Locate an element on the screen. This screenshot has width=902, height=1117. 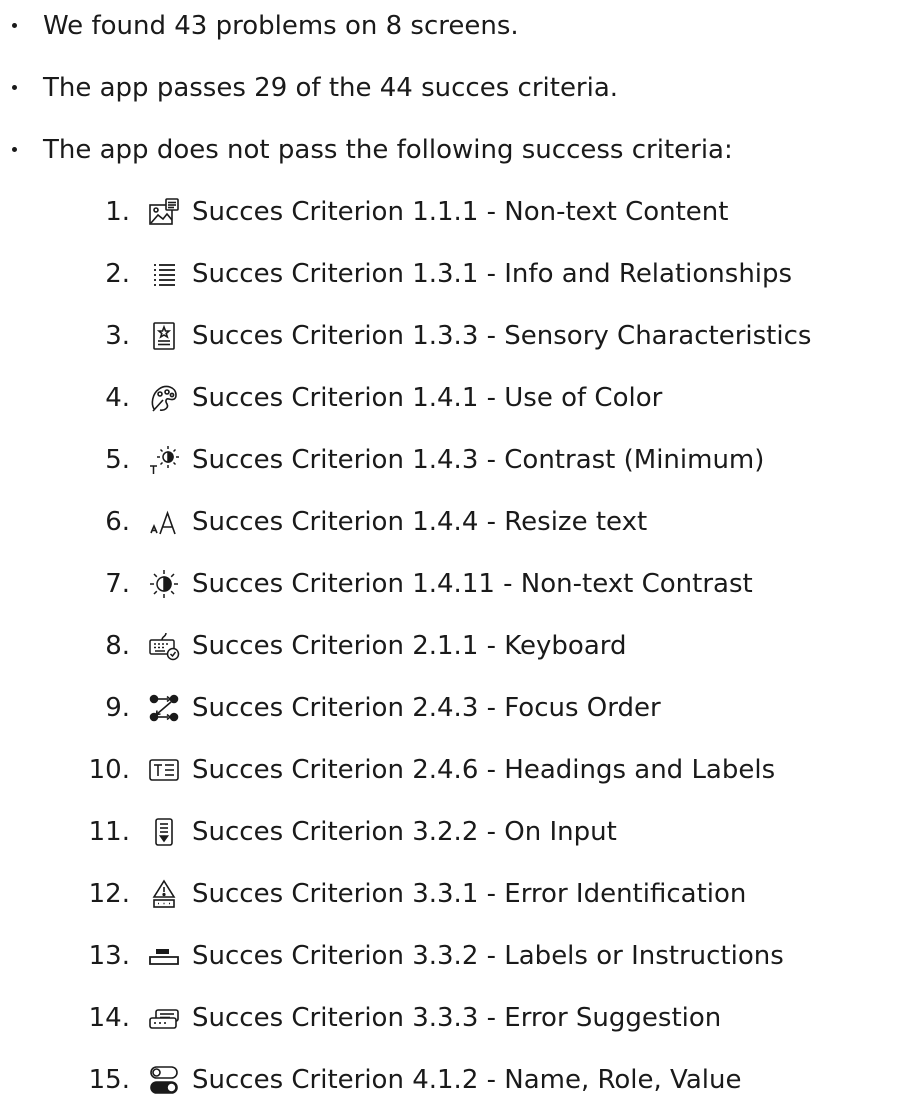
color-palette-icon is located at coordinates (164, 398).